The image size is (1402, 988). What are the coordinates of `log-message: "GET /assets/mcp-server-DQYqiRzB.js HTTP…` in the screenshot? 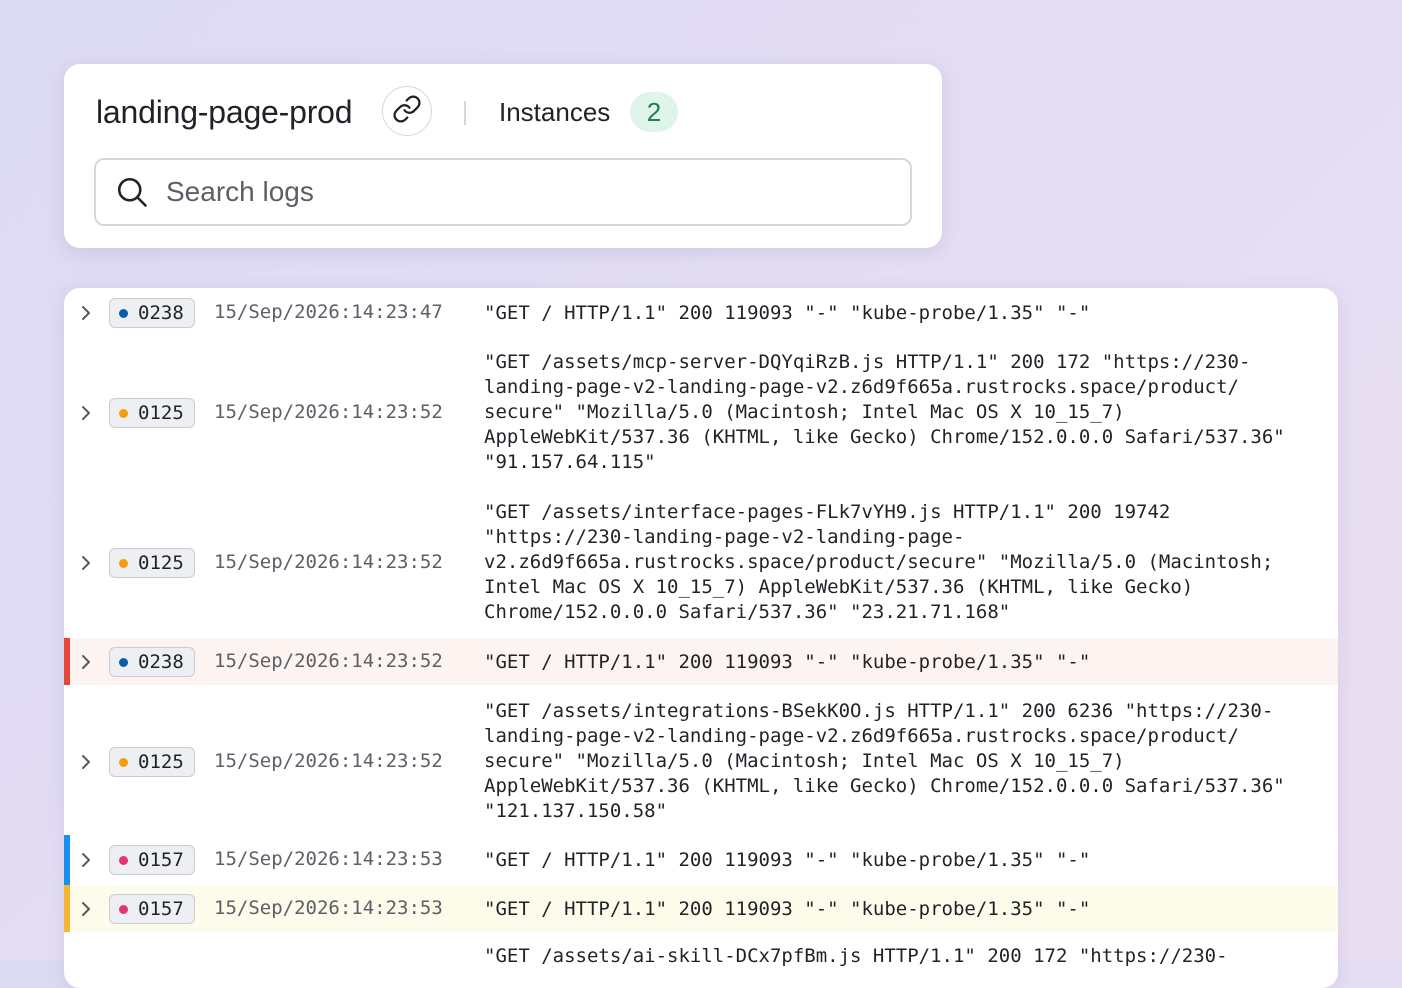 It's located at (884, 412).